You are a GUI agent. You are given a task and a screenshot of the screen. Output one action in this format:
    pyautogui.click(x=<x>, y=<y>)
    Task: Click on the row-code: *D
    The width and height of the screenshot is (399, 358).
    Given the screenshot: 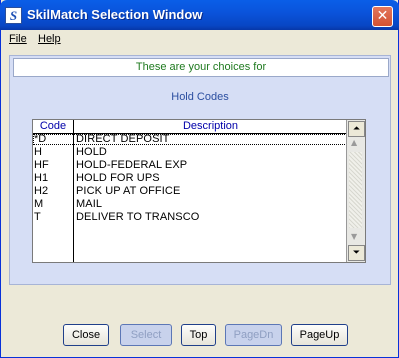 What is the action you would take?
    pyautogui.click(x=40, y=139)
    